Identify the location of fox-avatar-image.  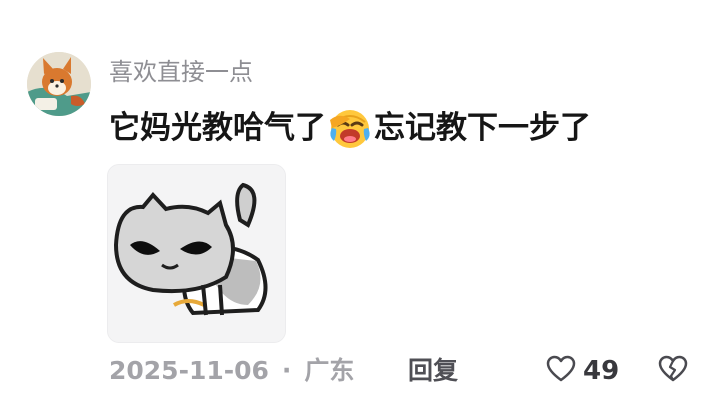
(59, 84).